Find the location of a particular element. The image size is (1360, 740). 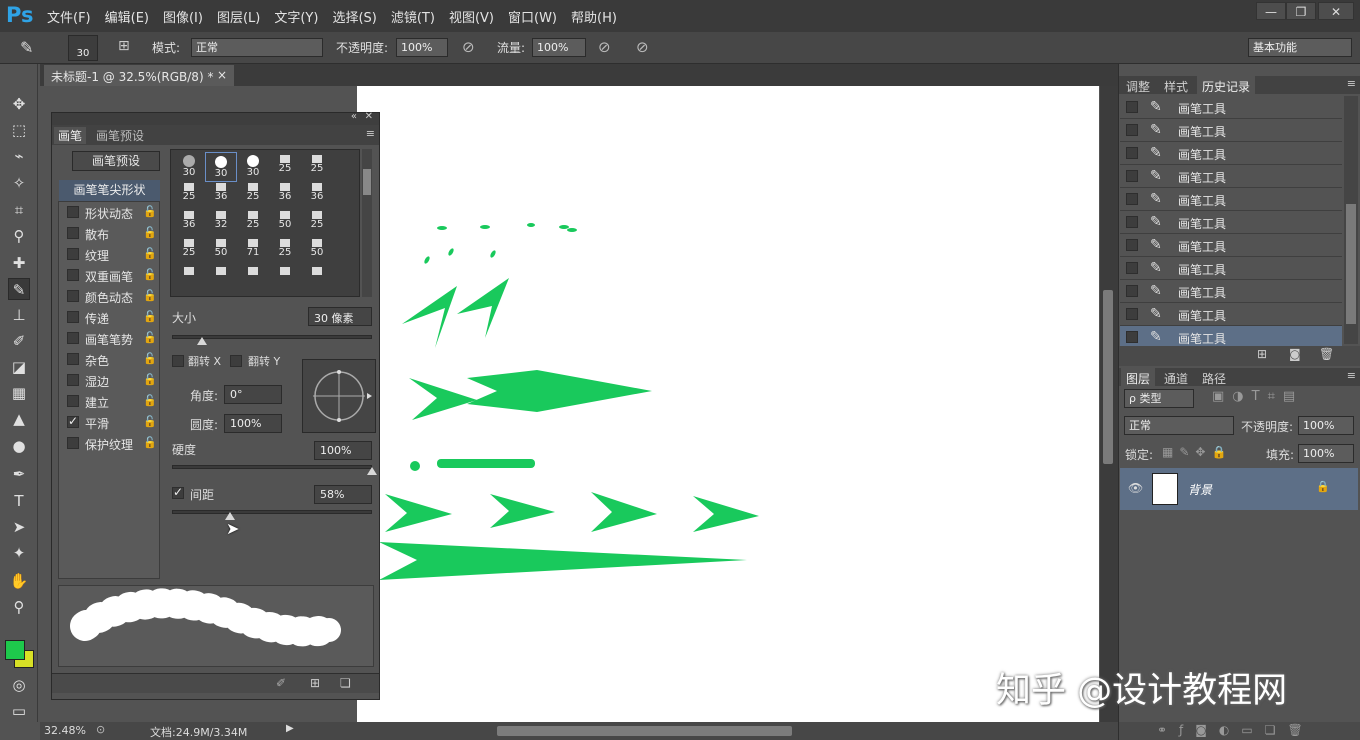

opacity-input: 100% is located at coordinates (422, 47).